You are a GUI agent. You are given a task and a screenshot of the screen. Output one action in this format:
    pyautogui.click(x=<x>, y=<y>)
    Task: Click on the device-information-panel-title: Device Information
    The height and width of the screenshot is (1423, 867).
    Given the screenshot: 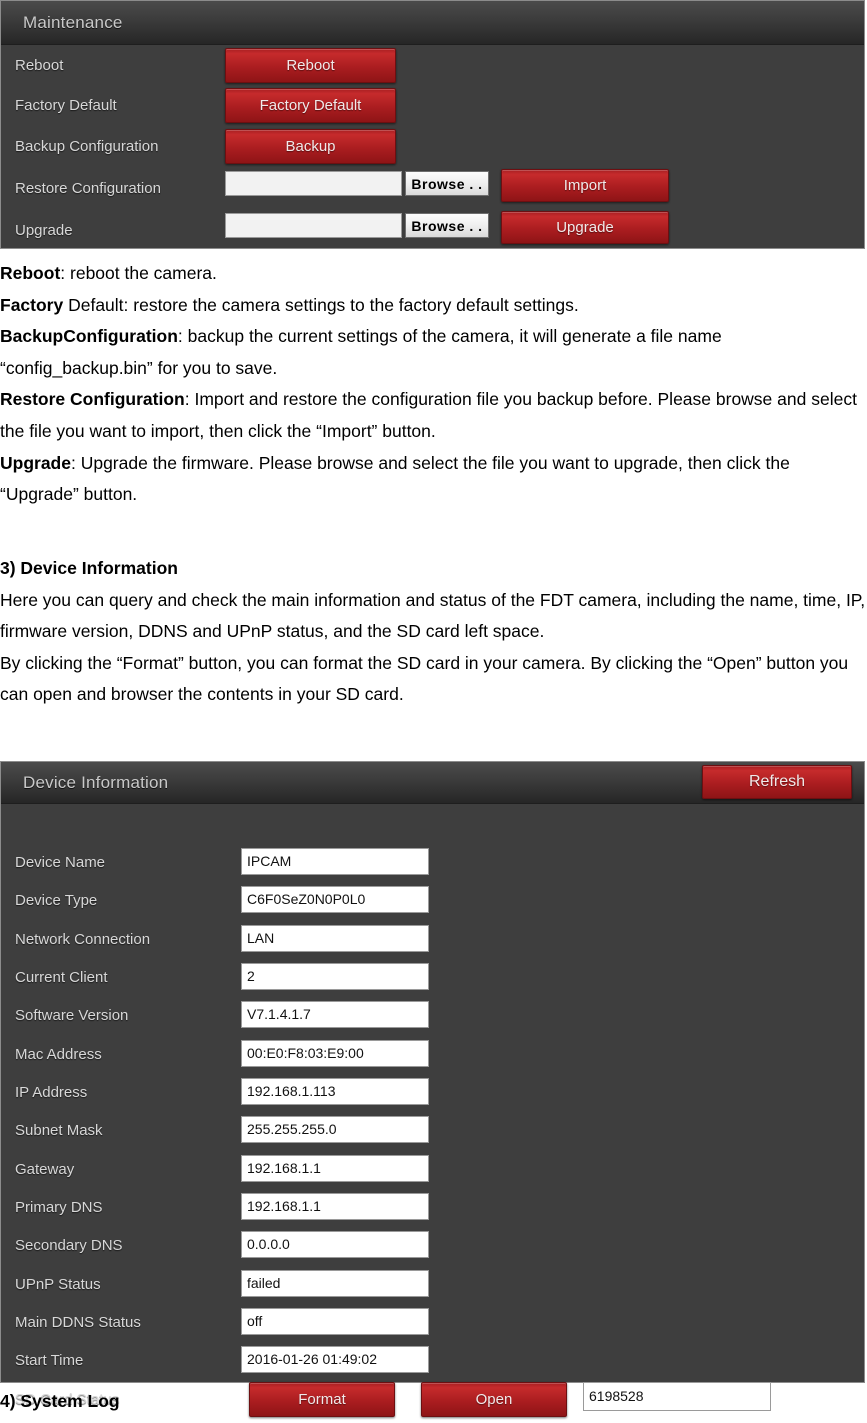 What is the action you would take?
    pyautogui.click(x=96, y=782)
    